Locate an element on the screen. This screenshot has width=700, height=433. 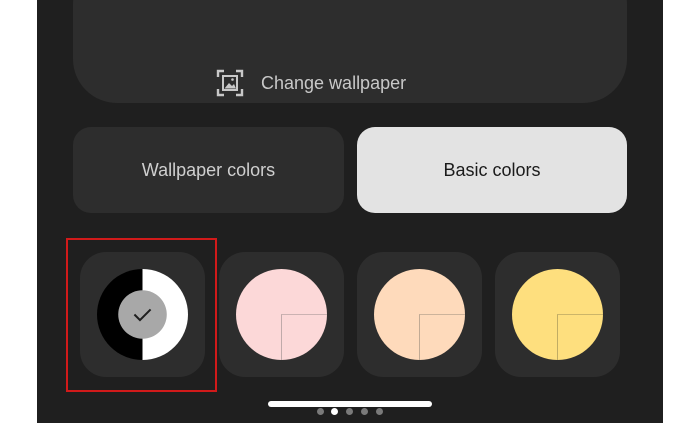
swatch-peach is located at coordinates (419, 314).